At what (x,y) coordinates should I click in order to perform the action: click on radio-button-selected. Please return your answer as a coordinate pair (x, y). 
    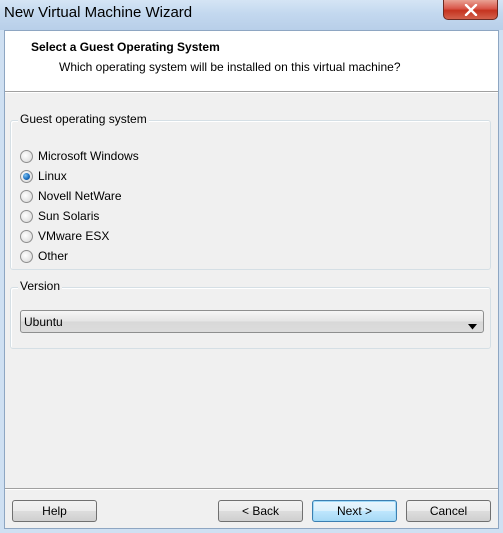
    Looking at the image, I should click on (26, 176).